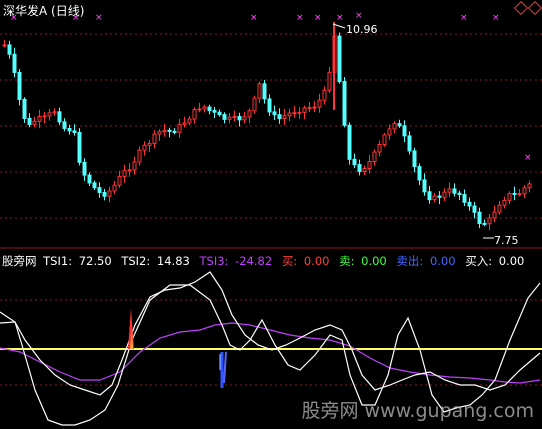  What do you see at coordinates (511, 261) in the screenshot?
I see `buy-in-value: 0.00` at bounding box center [511, 261].